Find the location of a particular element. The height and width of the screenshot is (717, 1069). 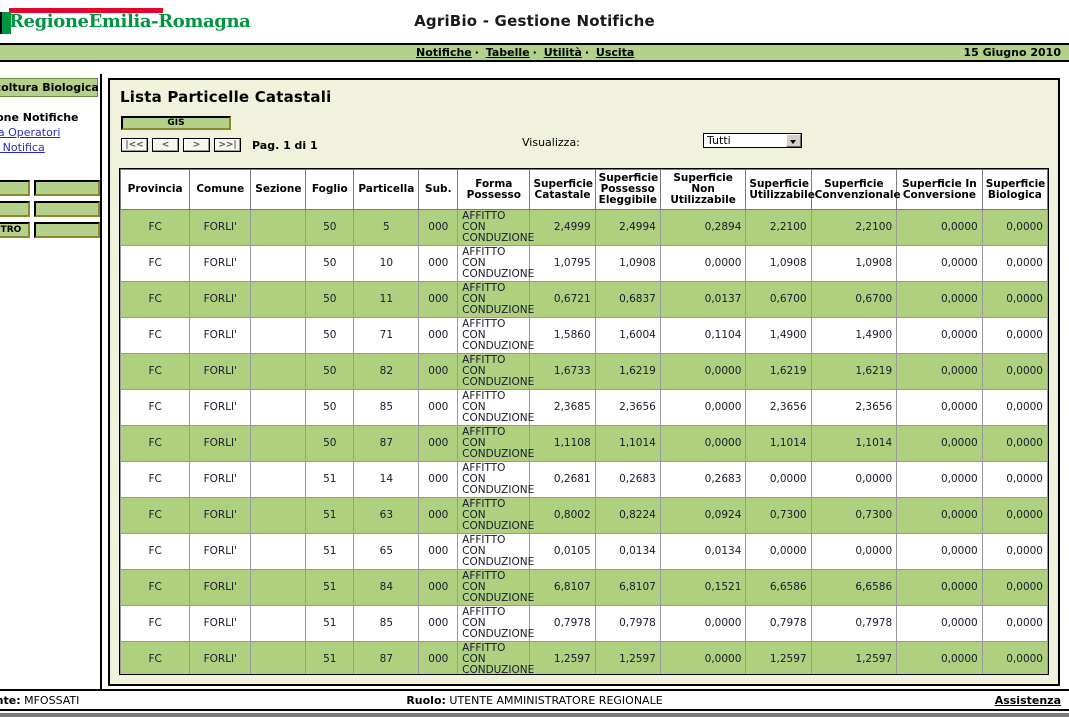

column-header-particella: Particella is located at coordinates (386, 189).